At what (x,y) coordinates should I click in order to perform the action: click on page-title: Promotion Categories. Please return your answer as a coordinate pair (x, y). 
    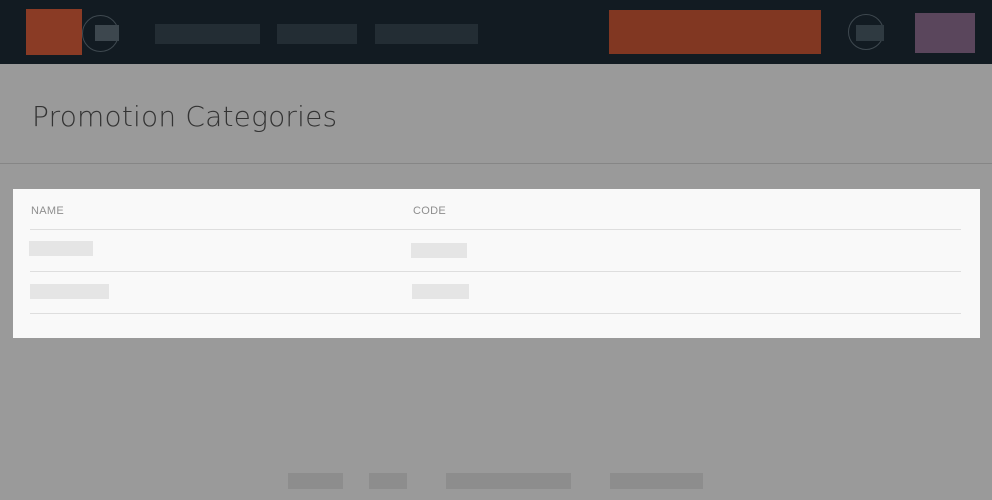
    Looking at the image, I should click on (185, 116).